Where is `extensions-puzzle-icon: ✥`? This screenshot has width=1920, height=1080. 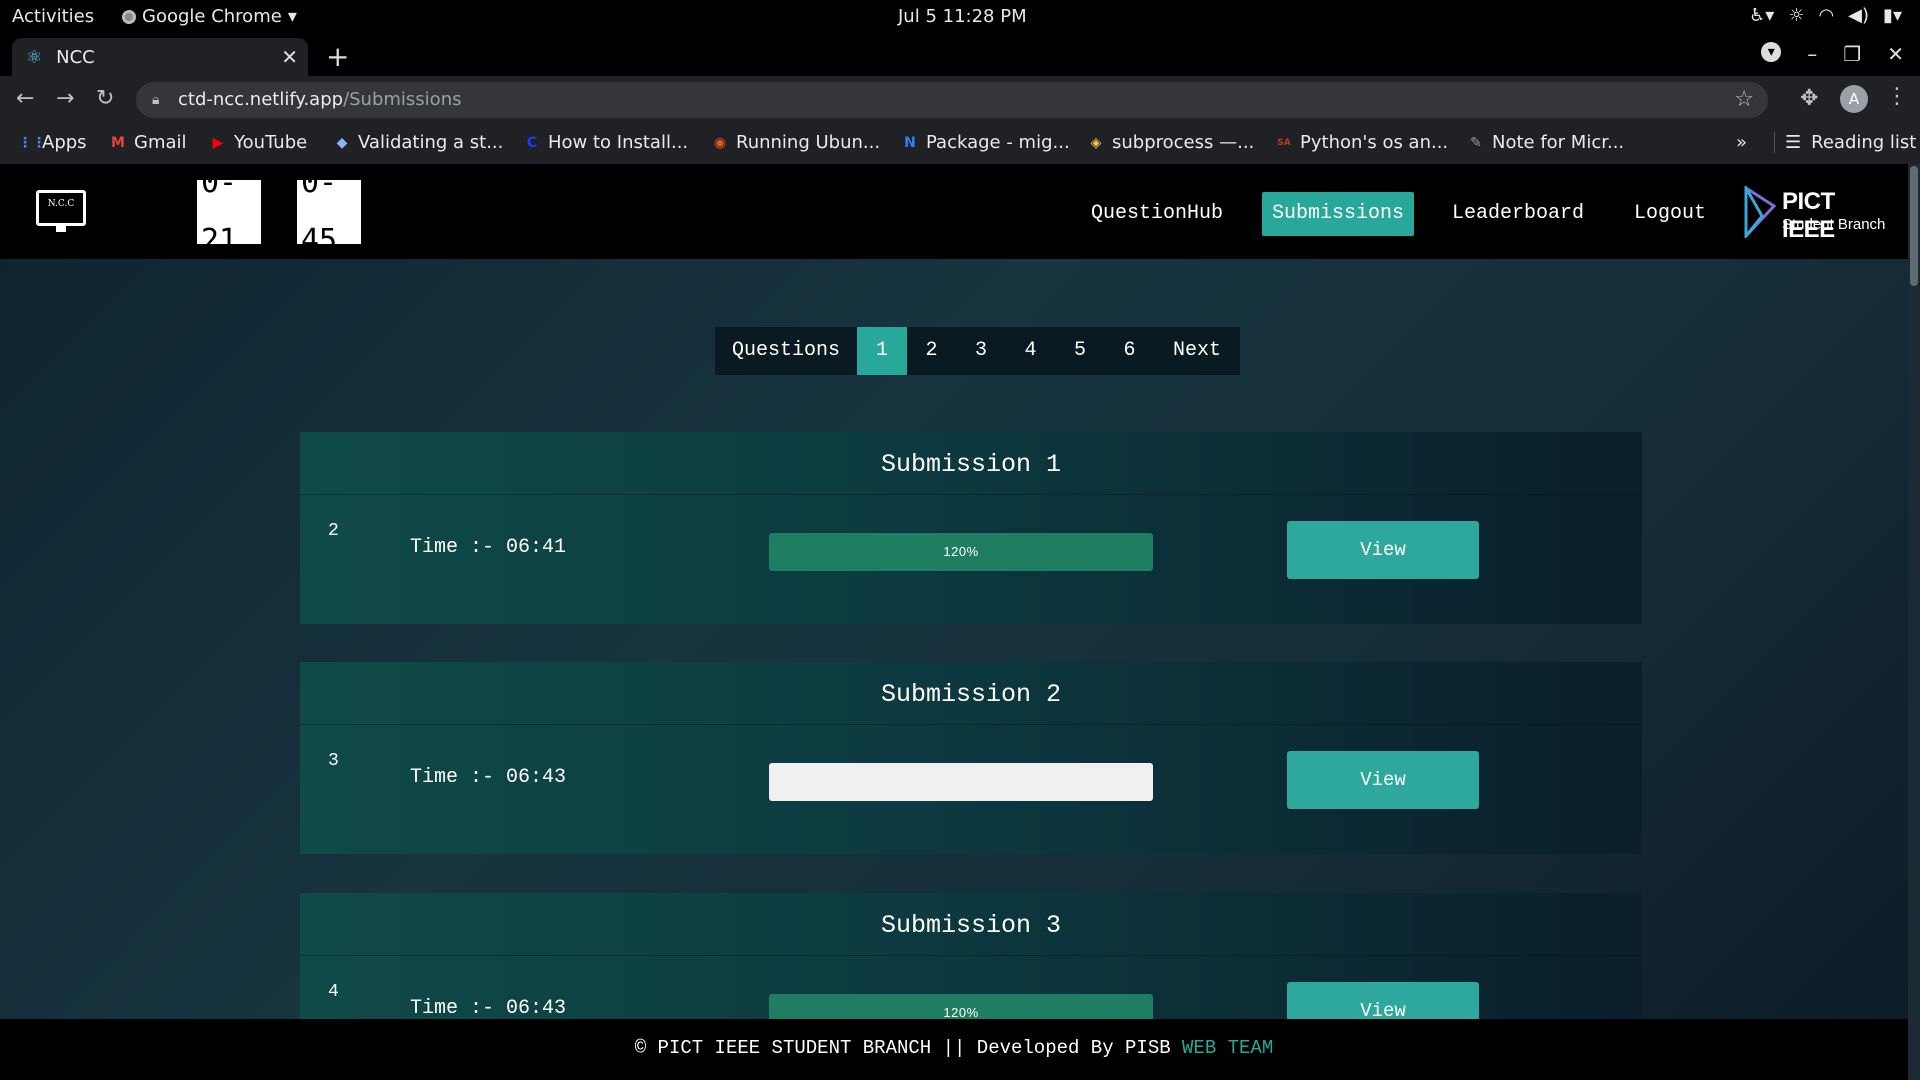 extensions-puzzle-icon: ✥ is located at coordinates (1809, 98).